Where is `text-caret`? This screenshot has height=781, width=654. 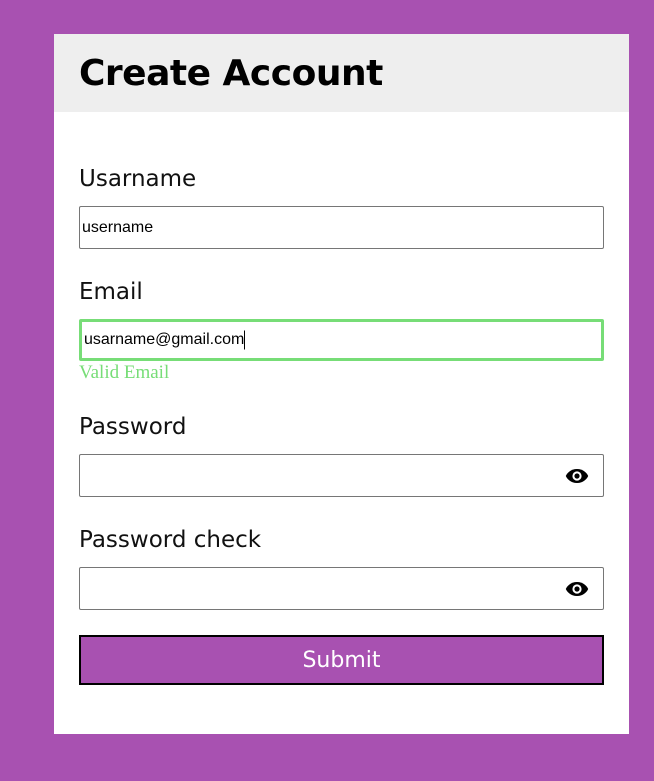 text-caret is located at coordinates (245, 340).